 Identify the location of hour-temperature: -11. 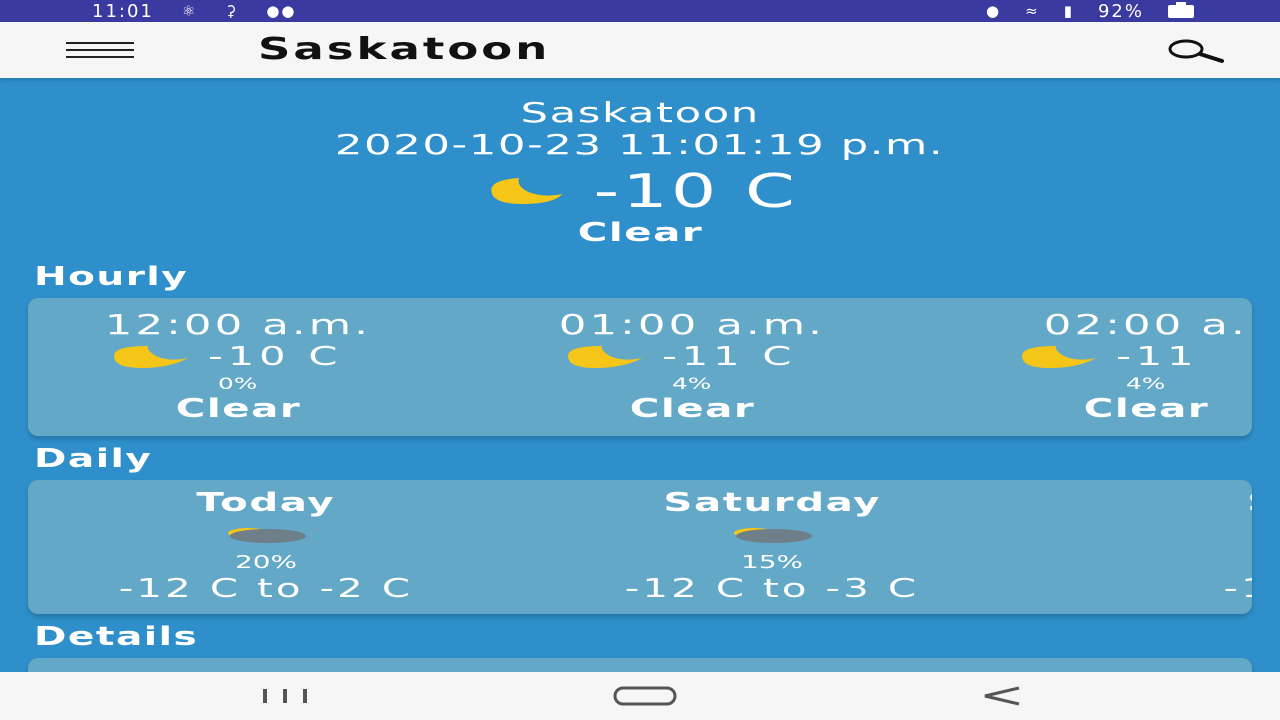
(1157, 357).